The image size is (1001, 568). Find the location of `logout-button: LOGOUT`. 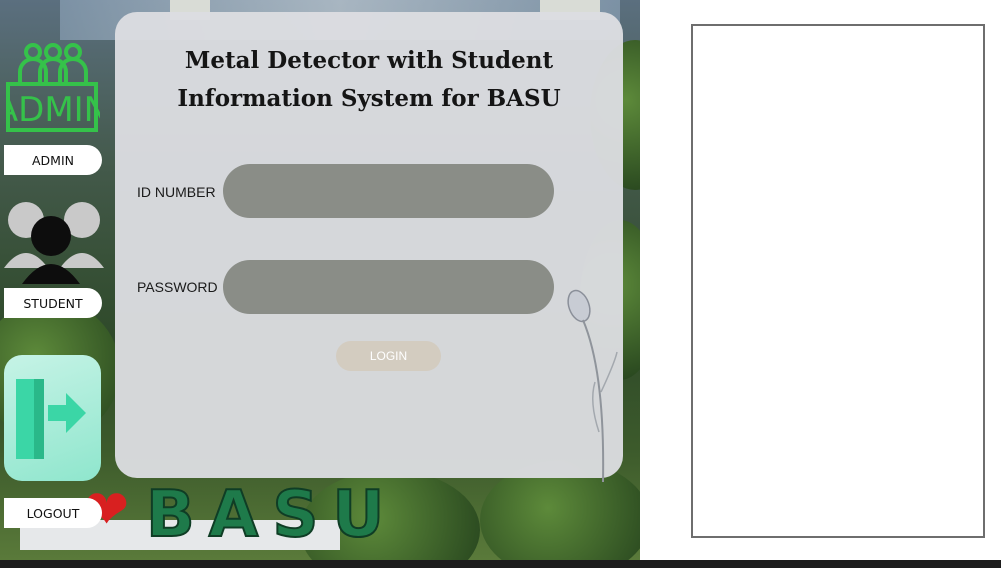

logout-button: LOGOUT is located at coordinates (53, 513).